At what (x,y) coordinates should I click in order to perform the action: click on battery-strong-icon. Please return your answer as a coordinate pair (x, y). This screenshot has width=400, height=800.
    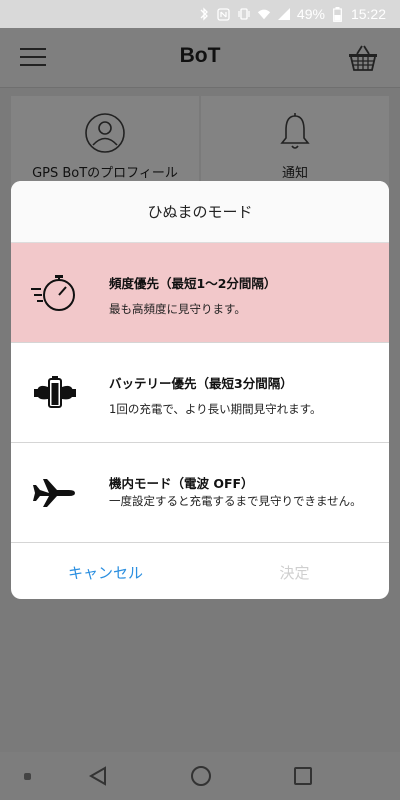
    Looking at the image, I should click on (54, 393).